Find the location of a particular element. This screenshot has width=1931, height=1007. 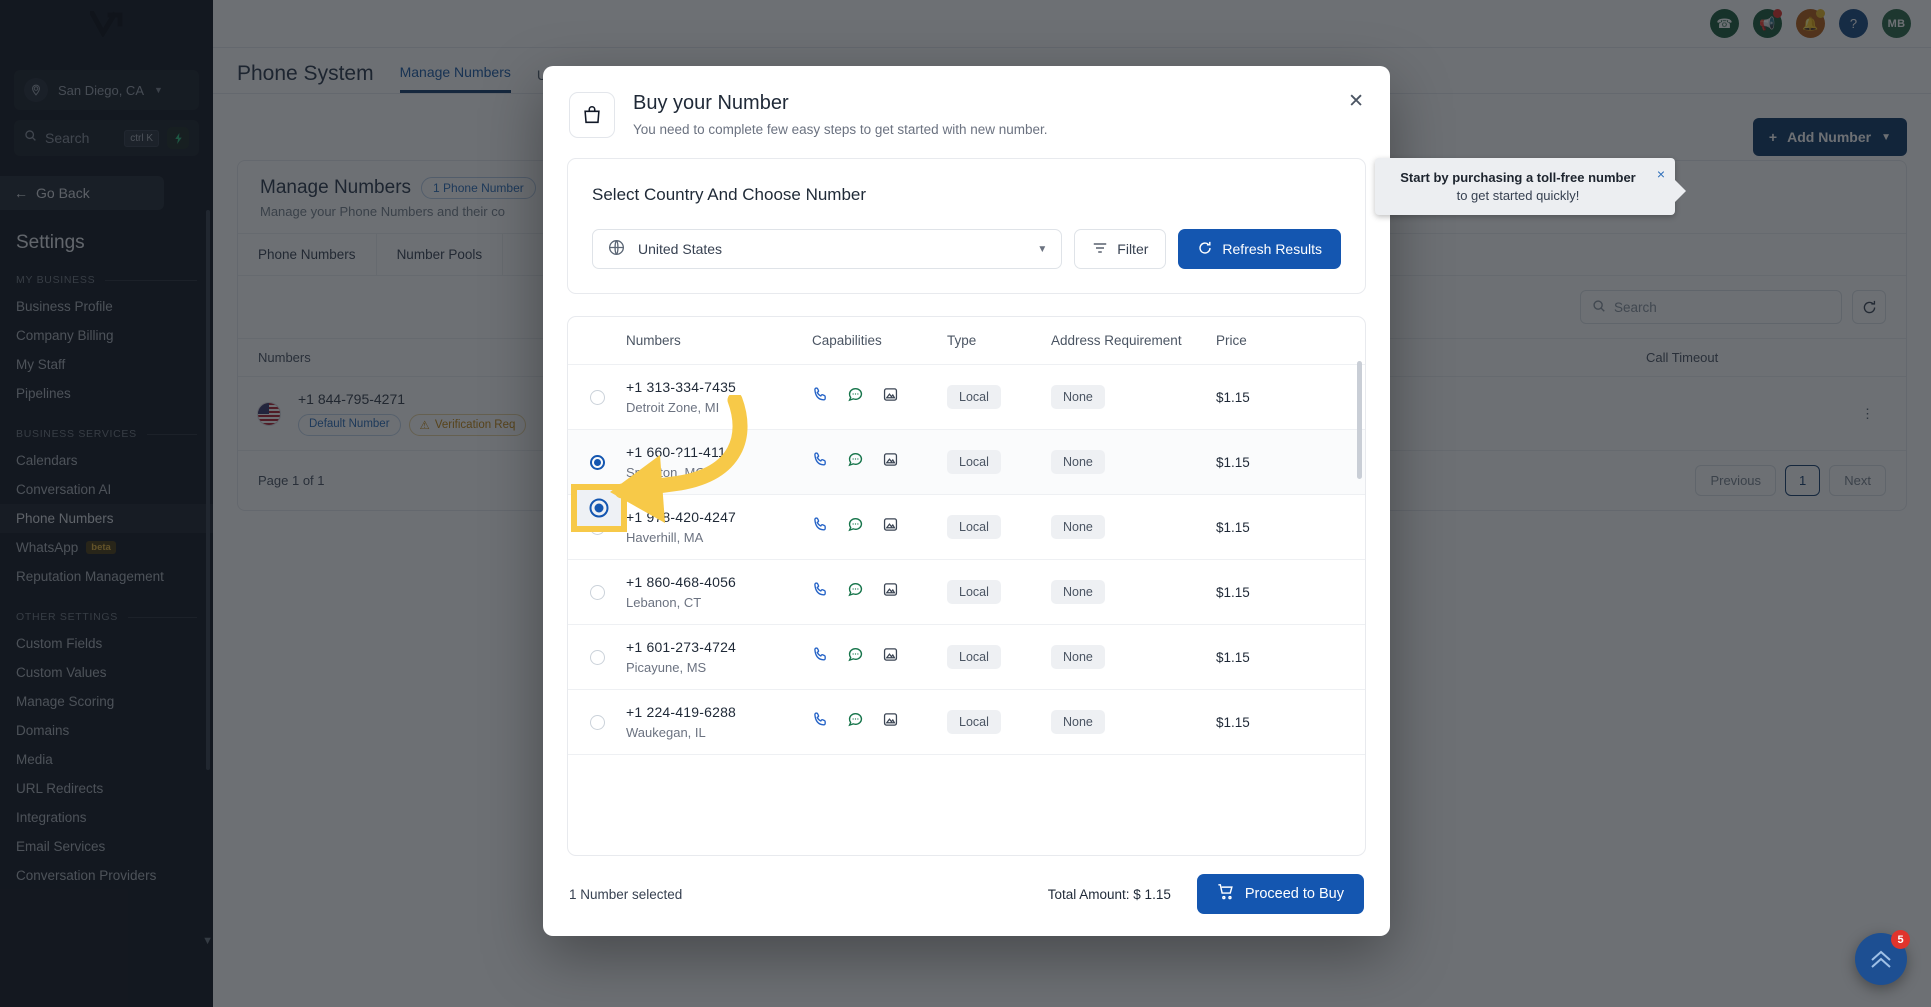

modal-title: Buy your Number is located at coordinates (711, 103).